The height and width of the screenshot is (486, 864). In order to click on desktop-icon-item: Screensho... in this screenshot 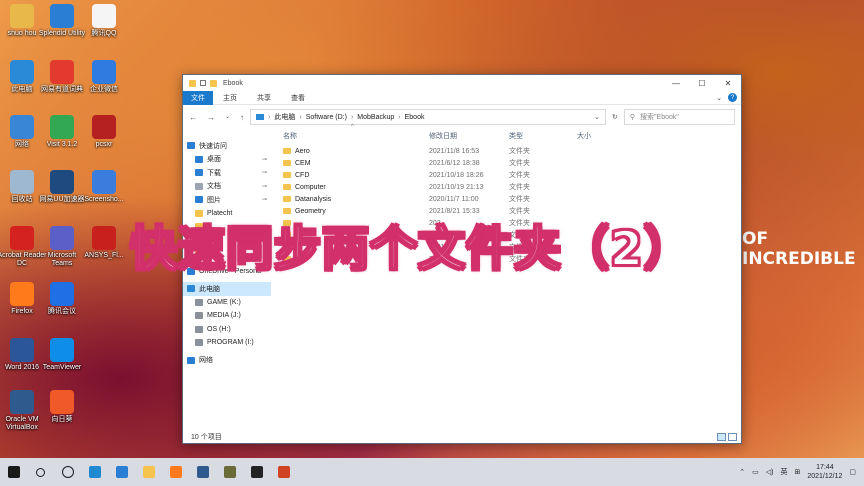, I will do `click(104, 187)`.